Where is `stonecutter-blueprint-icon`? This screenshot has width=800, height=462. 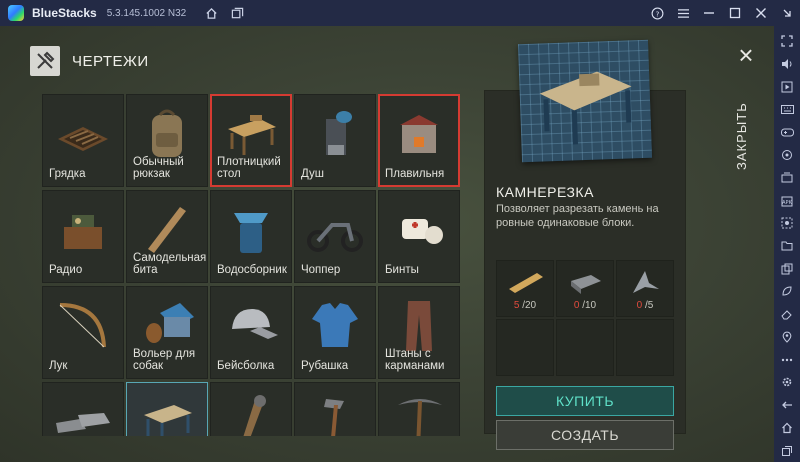 stonecutter-blueprint-icon is located at coordinates (585, 101).